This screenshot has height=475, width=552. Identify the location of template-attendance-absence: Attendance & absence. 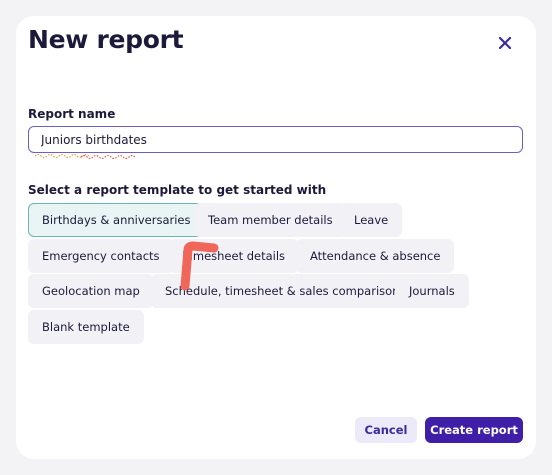
(375, 256).